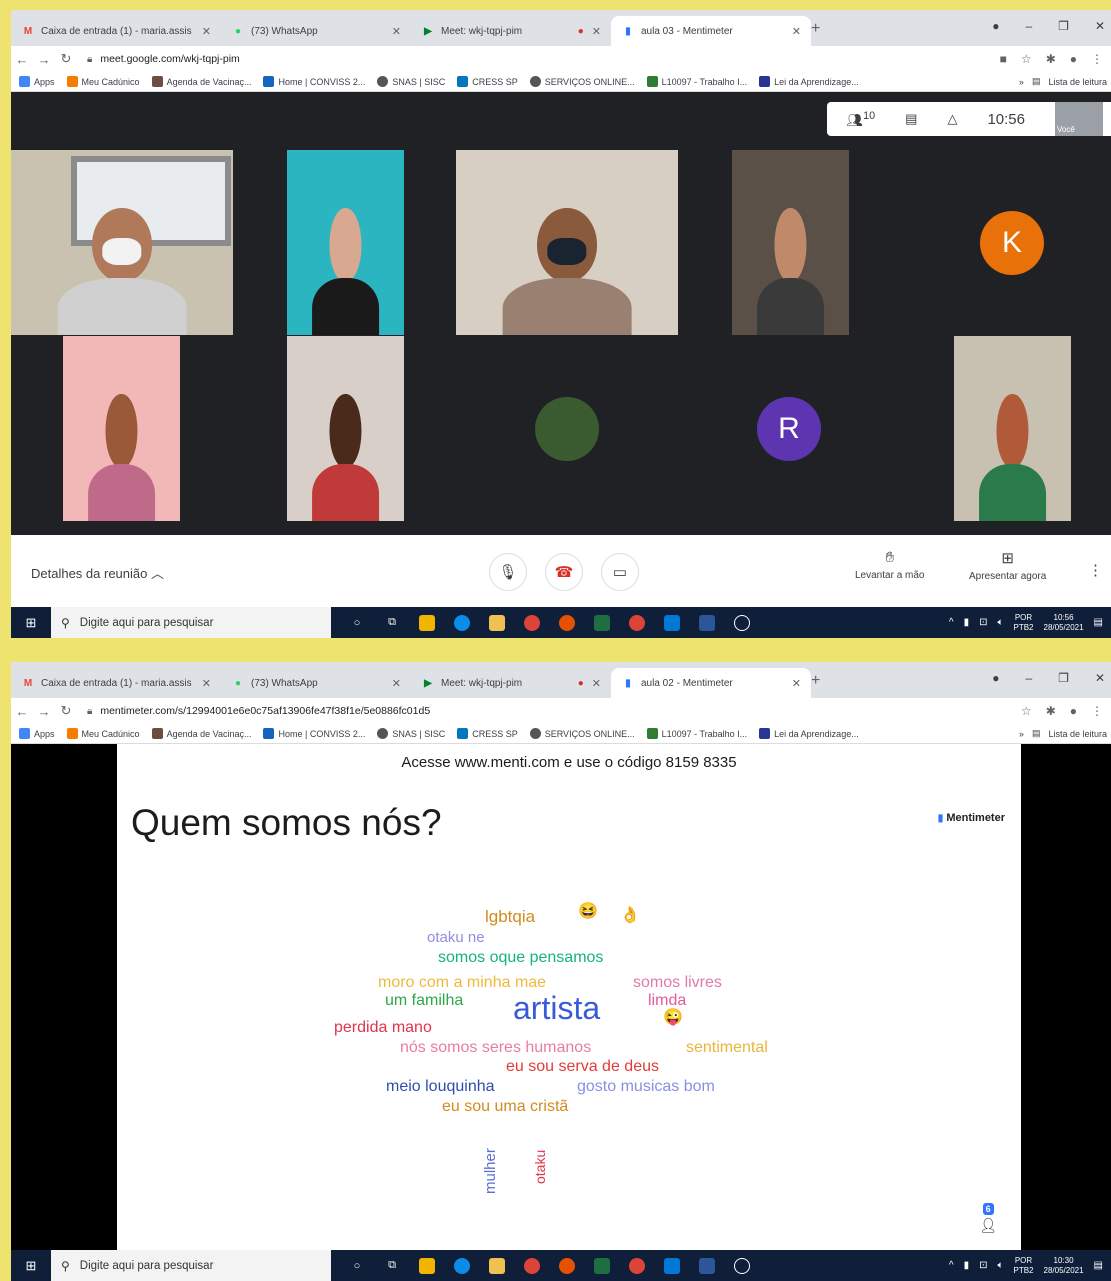 Image resolution: width=1111 pixels, height=1281 pixels. Describe the element at coordinates (711, 683) in the screenshot. I see `tab-mentimeter: ▮ aula 02 - Mentimeter ✕` at that location.